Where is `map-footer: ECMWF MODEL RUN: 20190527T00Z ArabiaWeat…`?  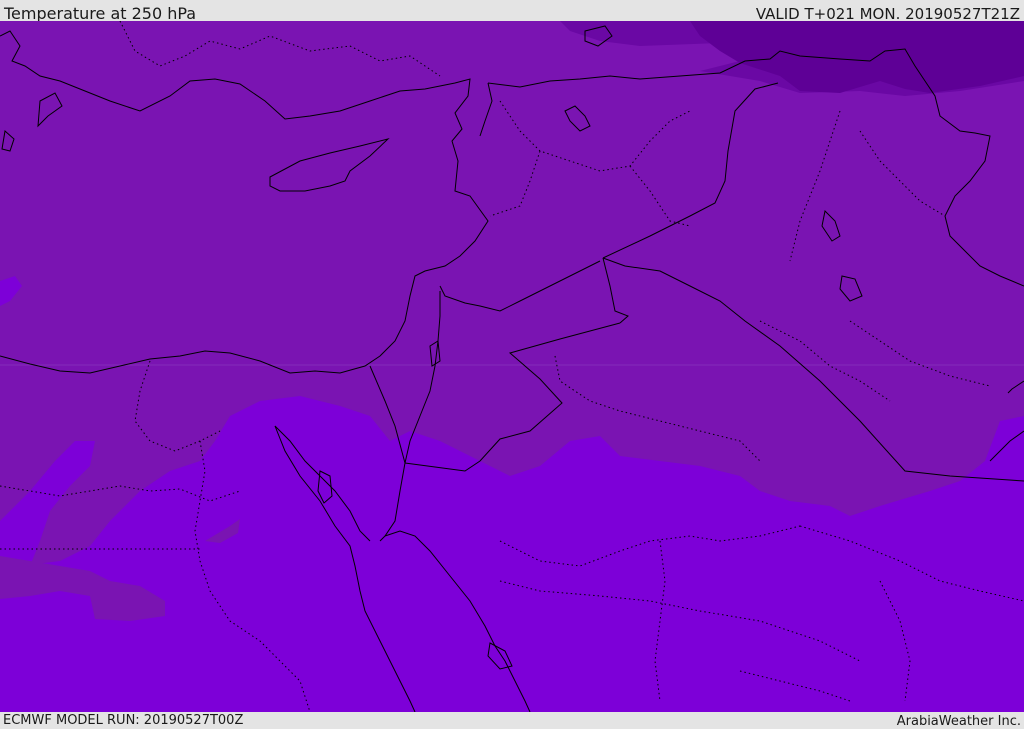
map-footer: ECMWF MODEL RUN: 20190527T00Z ArabiaWeat… is located at coordinates (512, 720).